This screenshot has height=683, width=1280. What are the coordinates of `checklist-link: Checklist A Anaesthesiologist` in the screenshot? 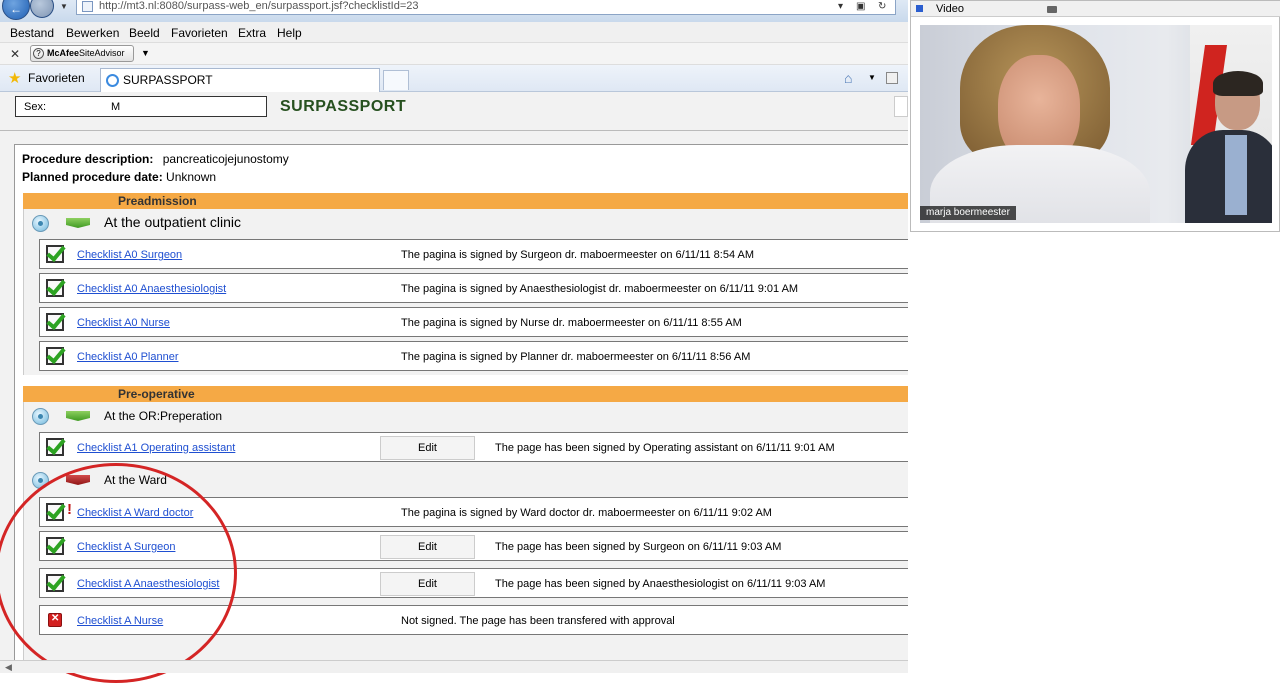 It's located at (148, 584).